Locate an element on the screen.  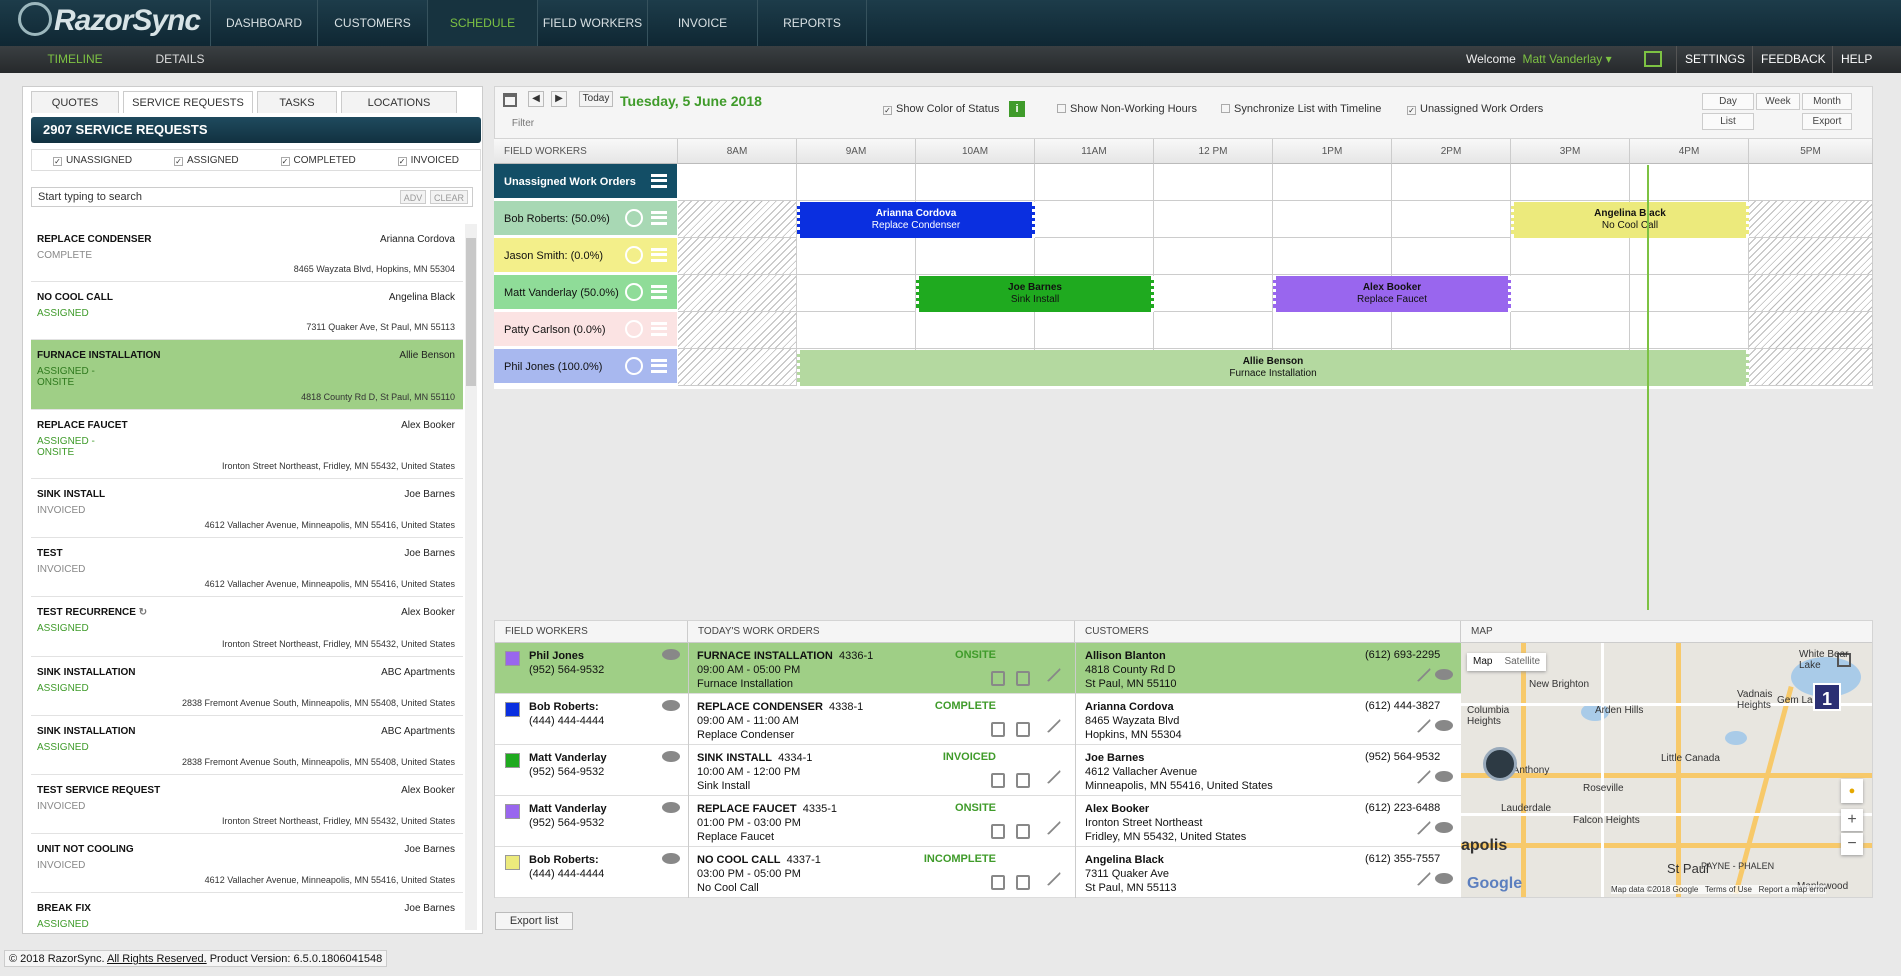
worker-row-patty-carlson: Patty Carlson (0.0%) is located at coordinates (585, 330).